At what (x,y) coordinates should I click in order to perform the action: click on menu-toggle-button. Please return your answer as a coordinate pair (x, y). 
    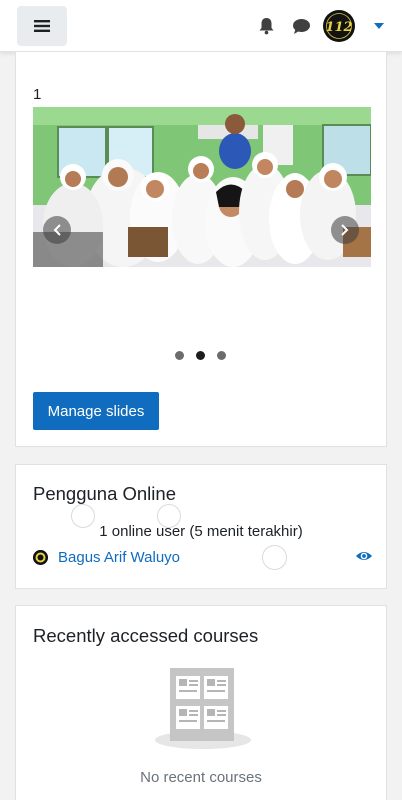
    Looking at the image, I should click on (42, 26).